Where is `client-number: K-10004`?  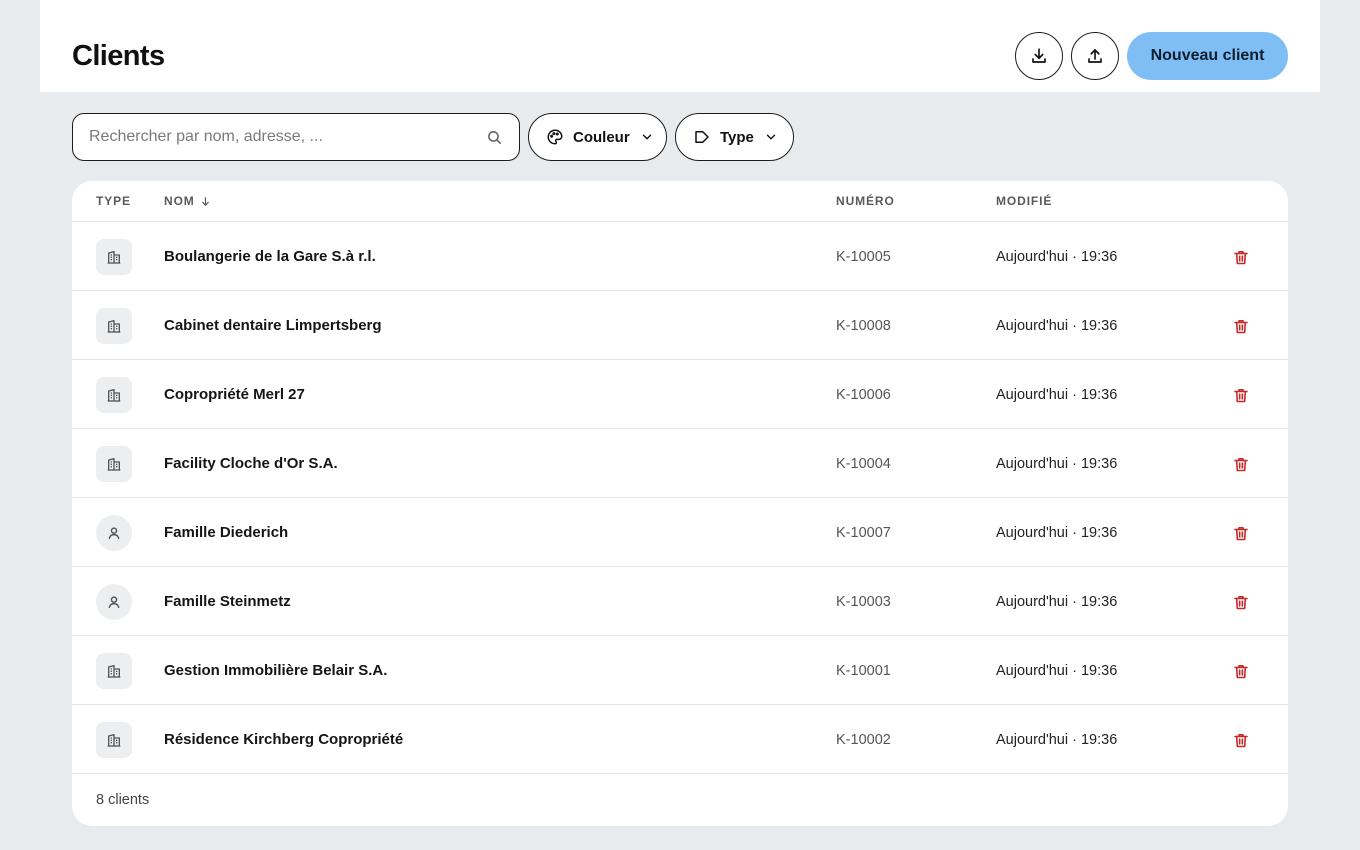
client-number: K-10004 is located at coordinates (863, 464).